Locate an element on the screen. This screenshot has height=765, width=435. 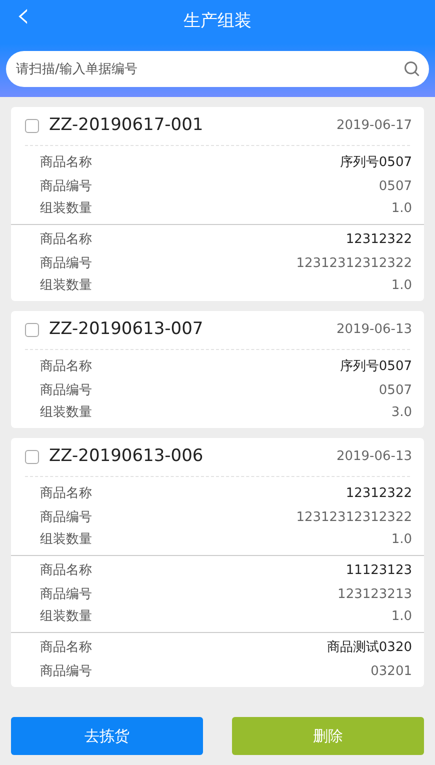
order-number: ZZ-20190617-001 is located at coordinates (126, 126).